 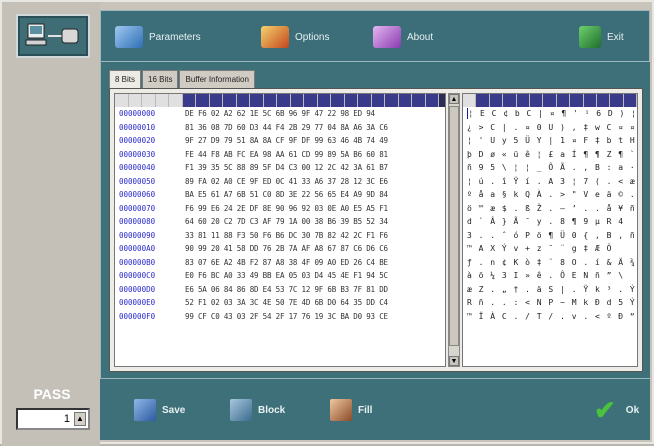 What do you see at coordinates (137, 141) in the screenshot?
I see `row-address: 00000020` at bounding box center [137, 141].